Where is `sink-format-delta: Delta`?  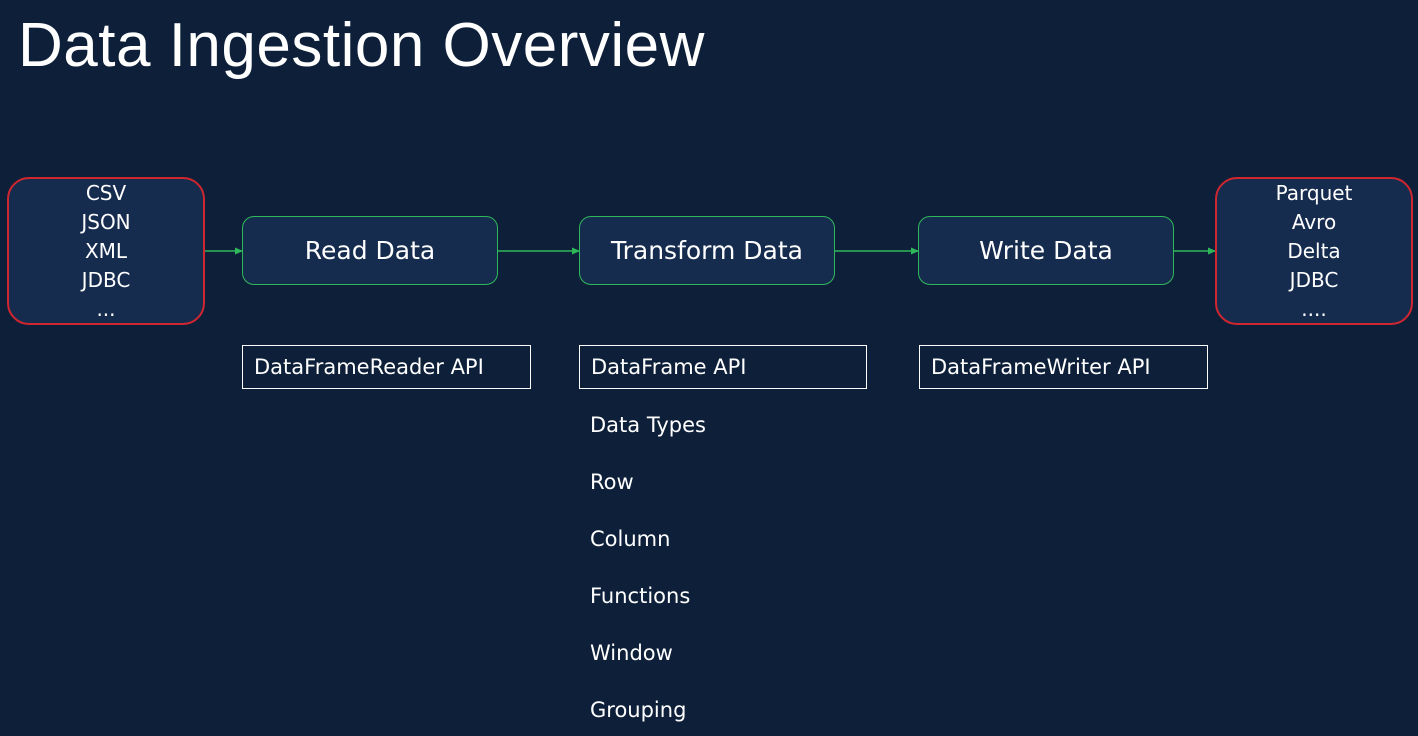 sink-format-delta: Delta is located at coordinates (1314, 250).